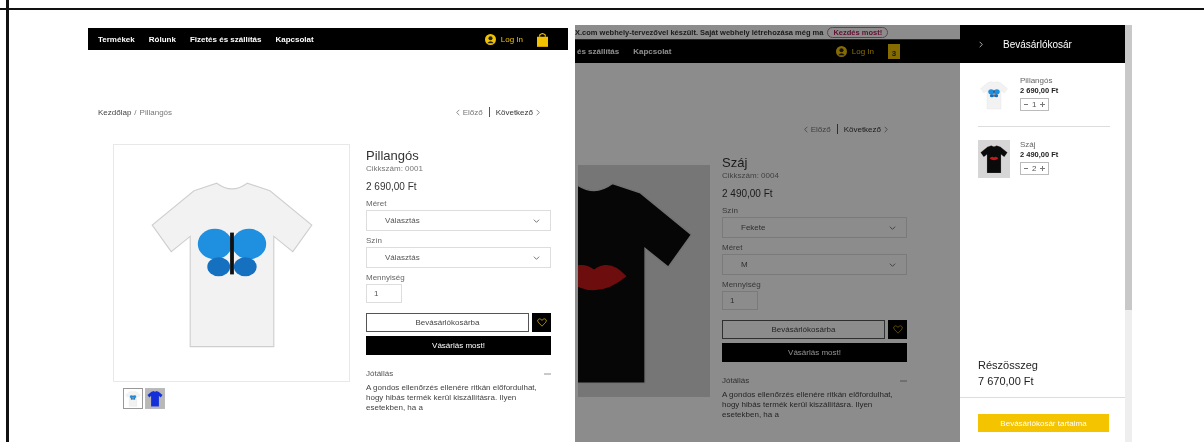 Image resolution: width=1204 pixels, height=442 pixels. What do you see at coordinates (1128, 233) in the screenshot?
I see `scrollbar` at bounding box center [1128, 233].